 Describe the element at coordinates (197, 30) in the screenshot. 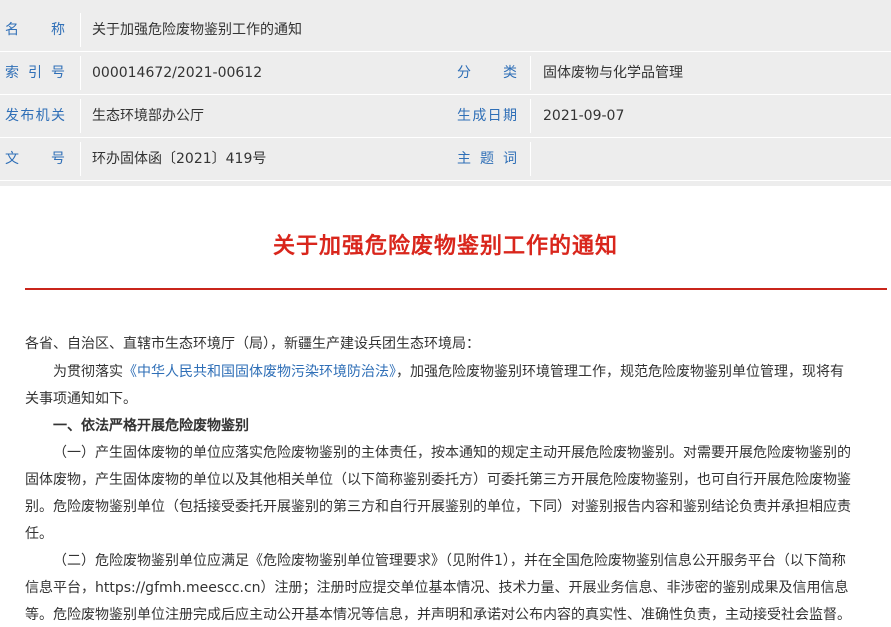

I see `meta-value-name: 关于加强危险废物鉴别工作的通知` at that location.